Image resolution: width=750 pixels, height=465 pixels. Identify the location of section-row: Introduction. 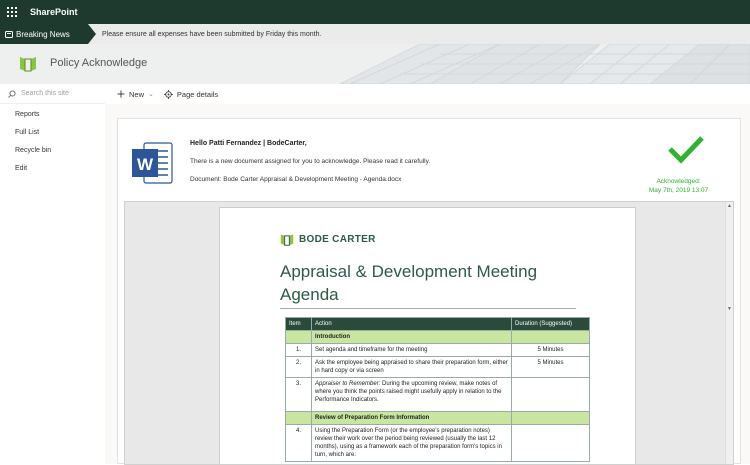
(437, 337).